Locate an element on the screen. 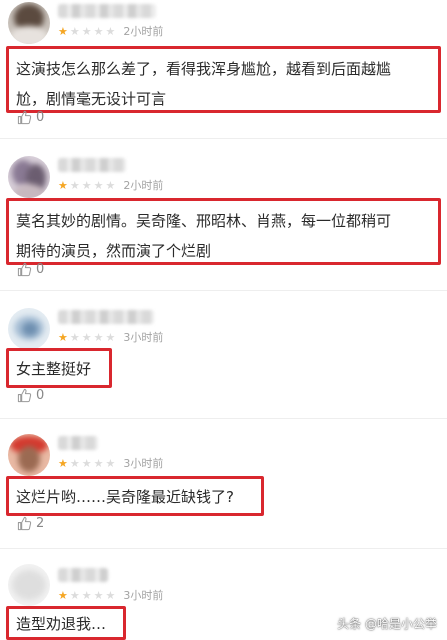 The image size is (447, 640). review-text-line: 尬，剧情毫无设计可言 is located at coordinates (91, 99).